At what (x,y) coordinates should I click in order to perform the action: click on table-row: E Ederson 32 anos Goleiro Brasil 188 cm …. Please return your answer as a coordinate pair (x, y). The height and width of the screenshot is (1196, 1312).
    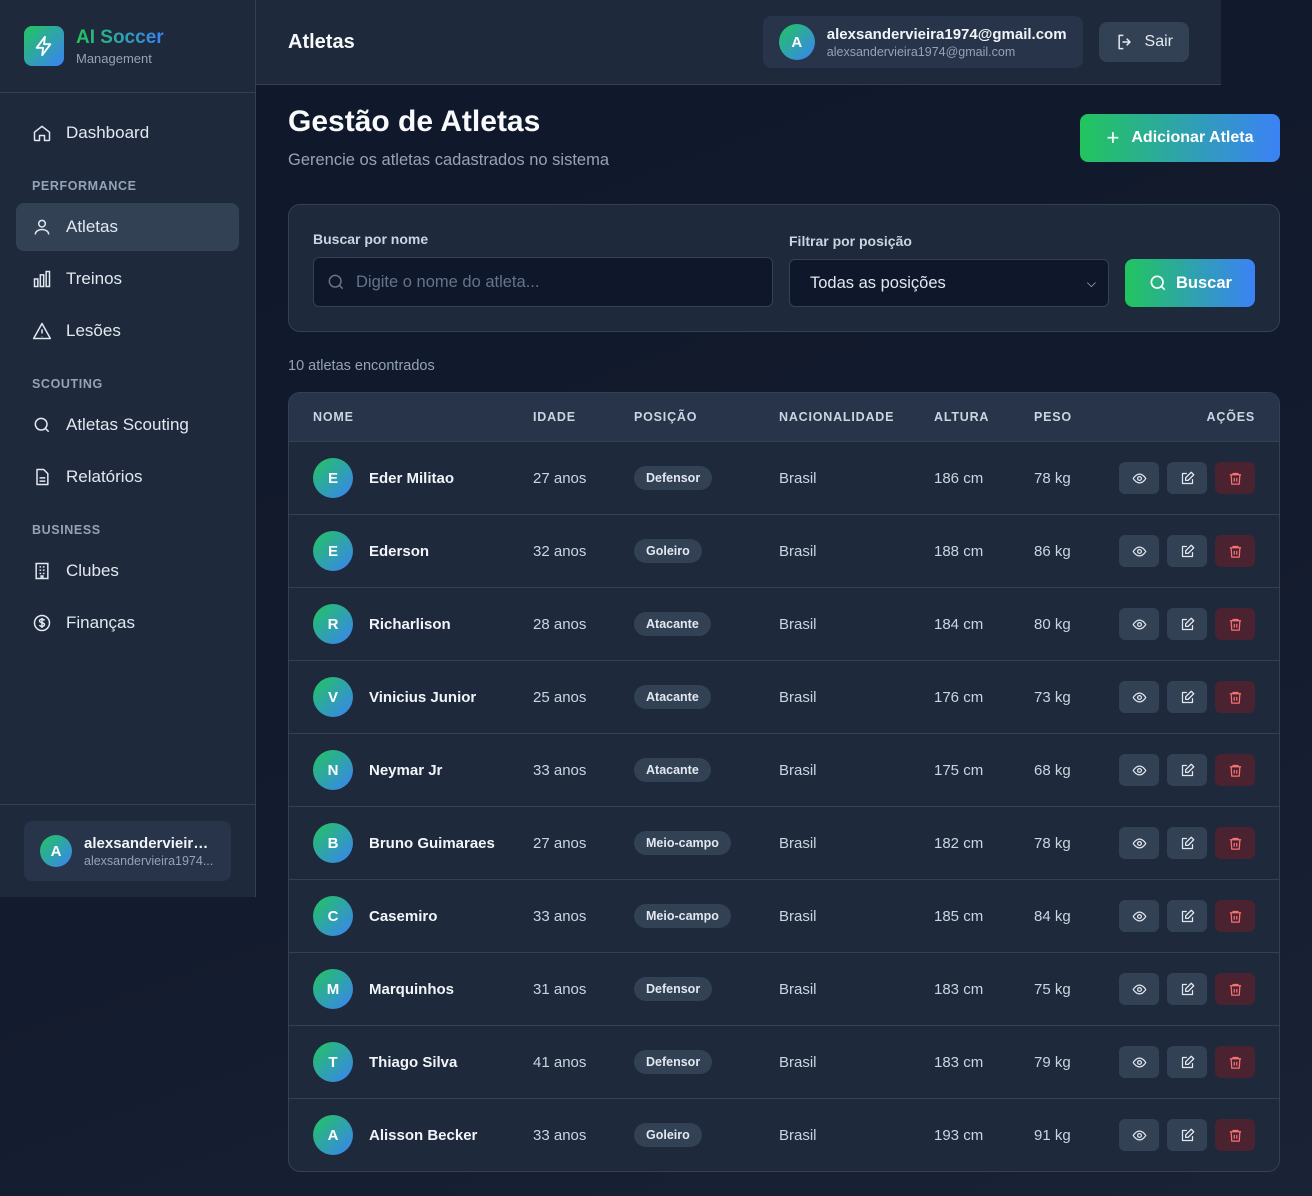
    Looking at the image, I should click on (784, 551).